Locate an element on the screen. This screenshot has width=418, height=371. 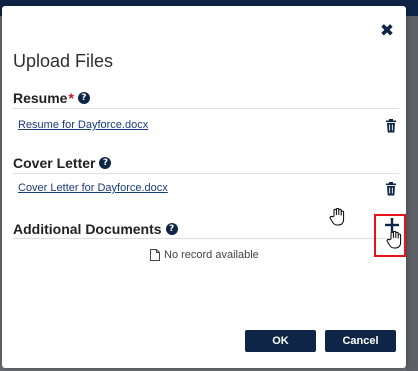
plus-icon is located at coordinates (392, 225).